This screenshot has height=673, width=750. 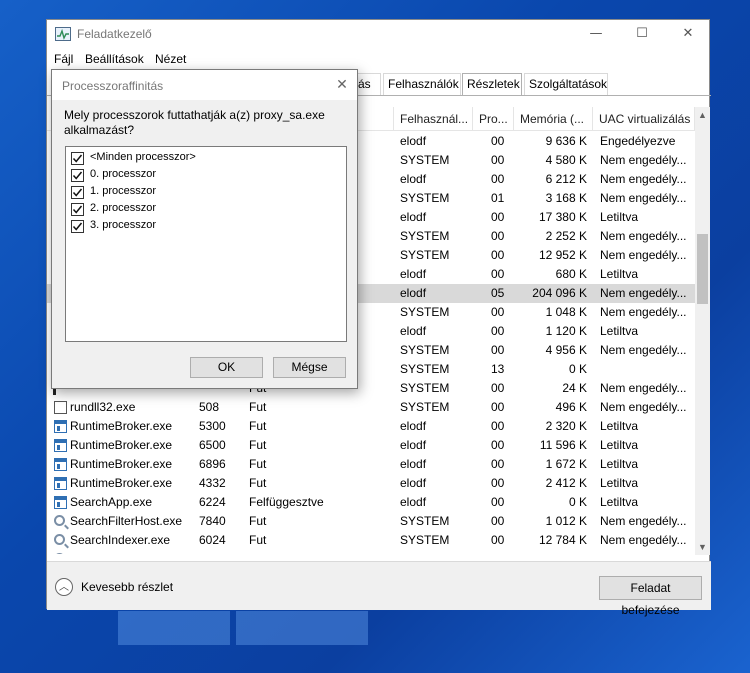 I want to click on cell-cpu: 01, so click(x=498, y=198).